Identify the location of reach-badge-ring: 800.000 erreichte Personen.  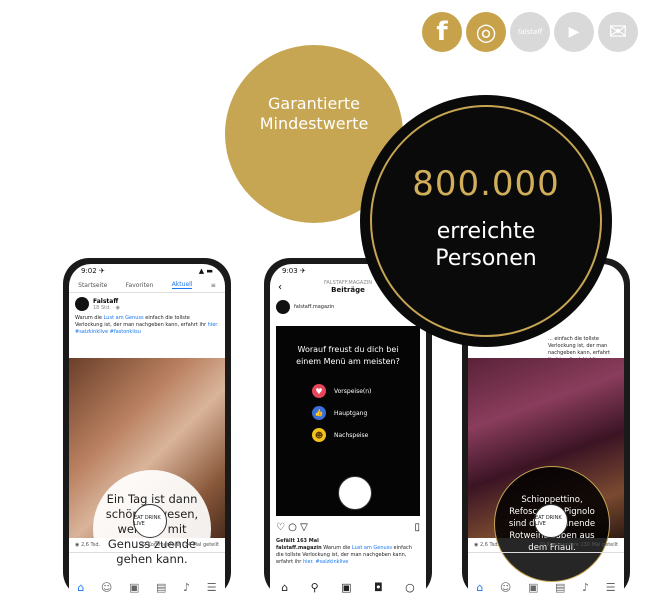
(486, 221).